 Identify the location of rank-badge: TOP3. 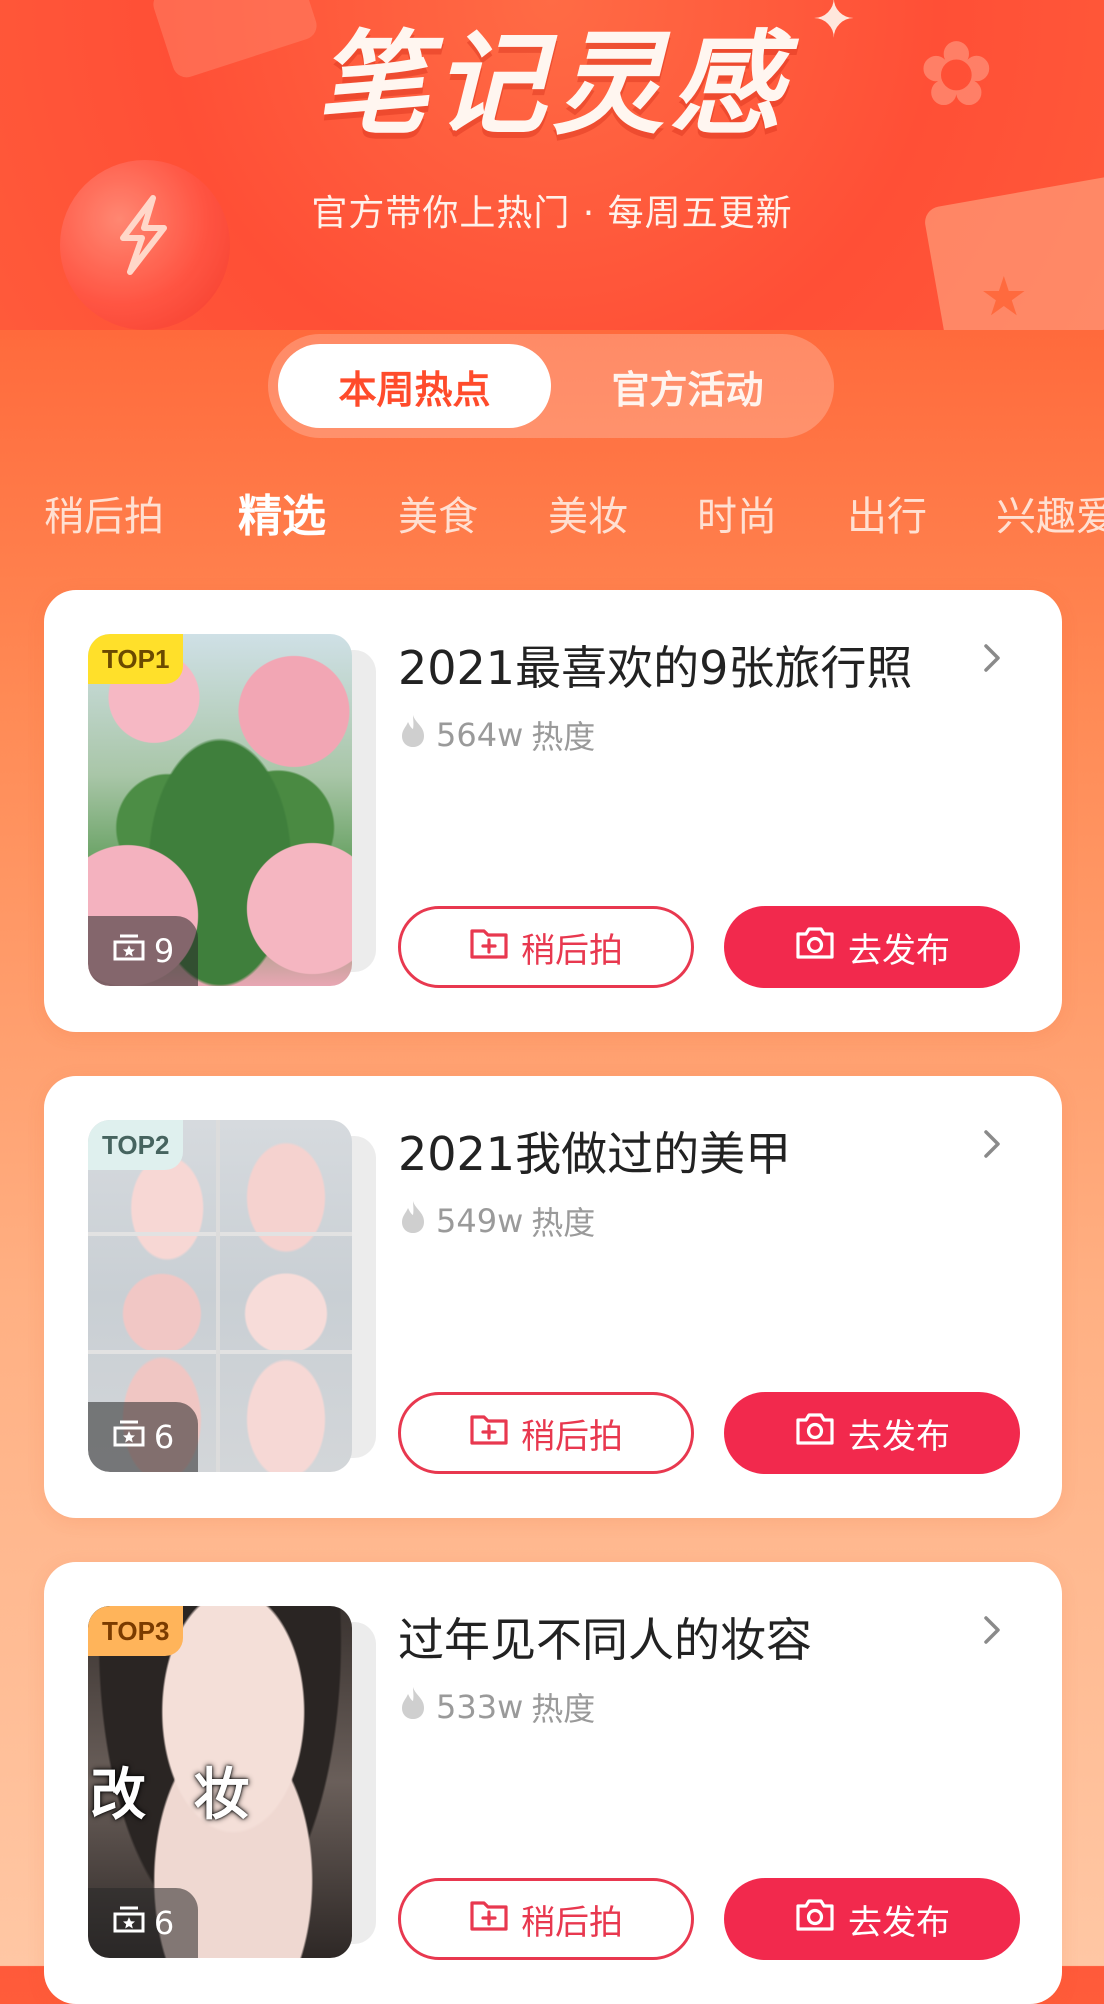
(136, 1631).